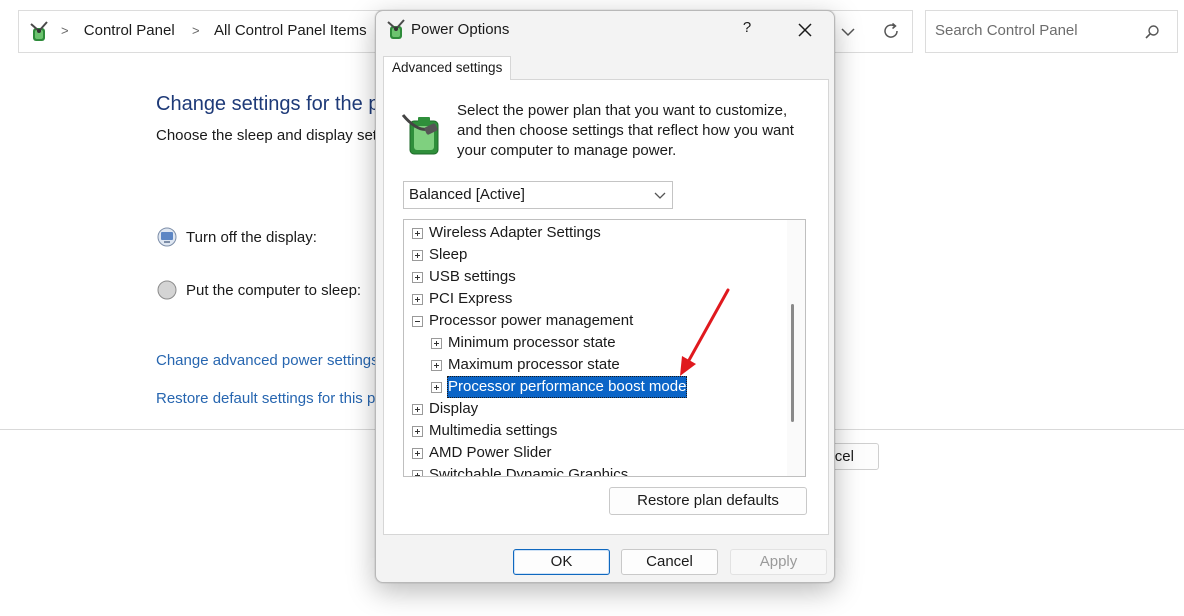 The height and width of the screenshot is (616, 1184). Describe the element at coordinates (515, 232) in the screenshot. I see `tree-item-label: Wireless Adapter Settings` at that location.